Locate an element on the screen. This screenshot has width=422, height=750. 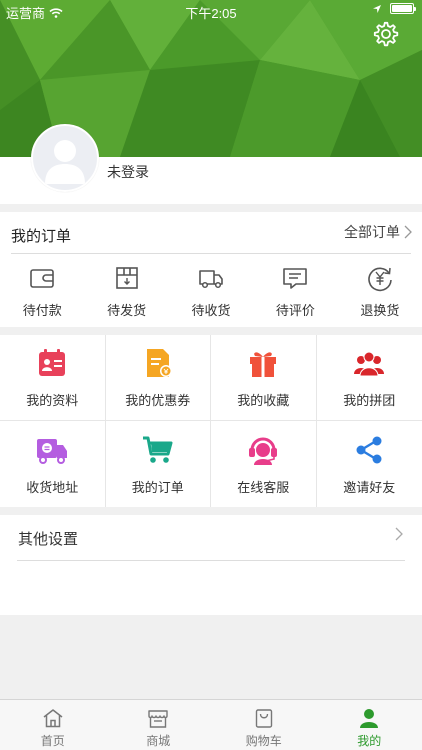
order-item-pending-review: 待评价 is located at coordinates (295, 294).